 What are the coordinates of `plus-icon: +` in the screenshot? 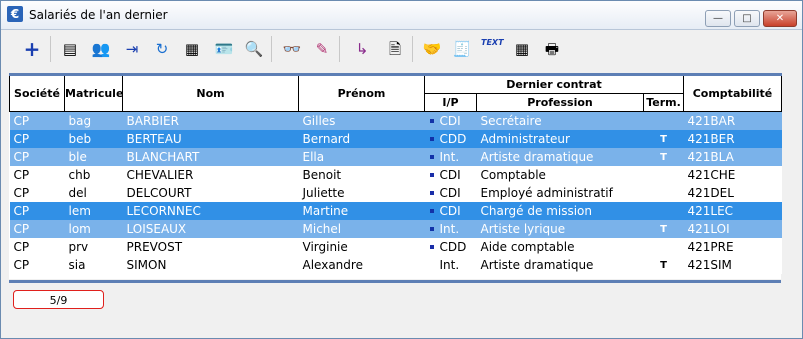 It's located at (32, 49).